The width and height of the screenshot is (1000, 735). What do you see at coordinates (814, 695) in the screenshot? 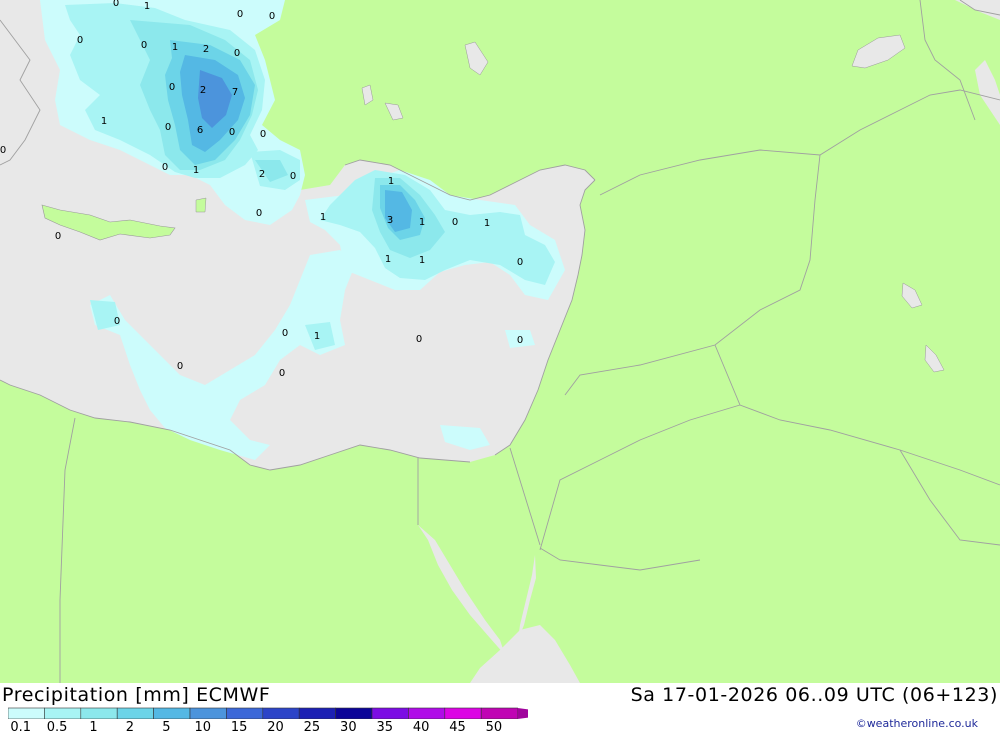
I see `valid-time: Sa 17-01-2026 06..09 UTC (06+123)` at bounding box center [814, 695].